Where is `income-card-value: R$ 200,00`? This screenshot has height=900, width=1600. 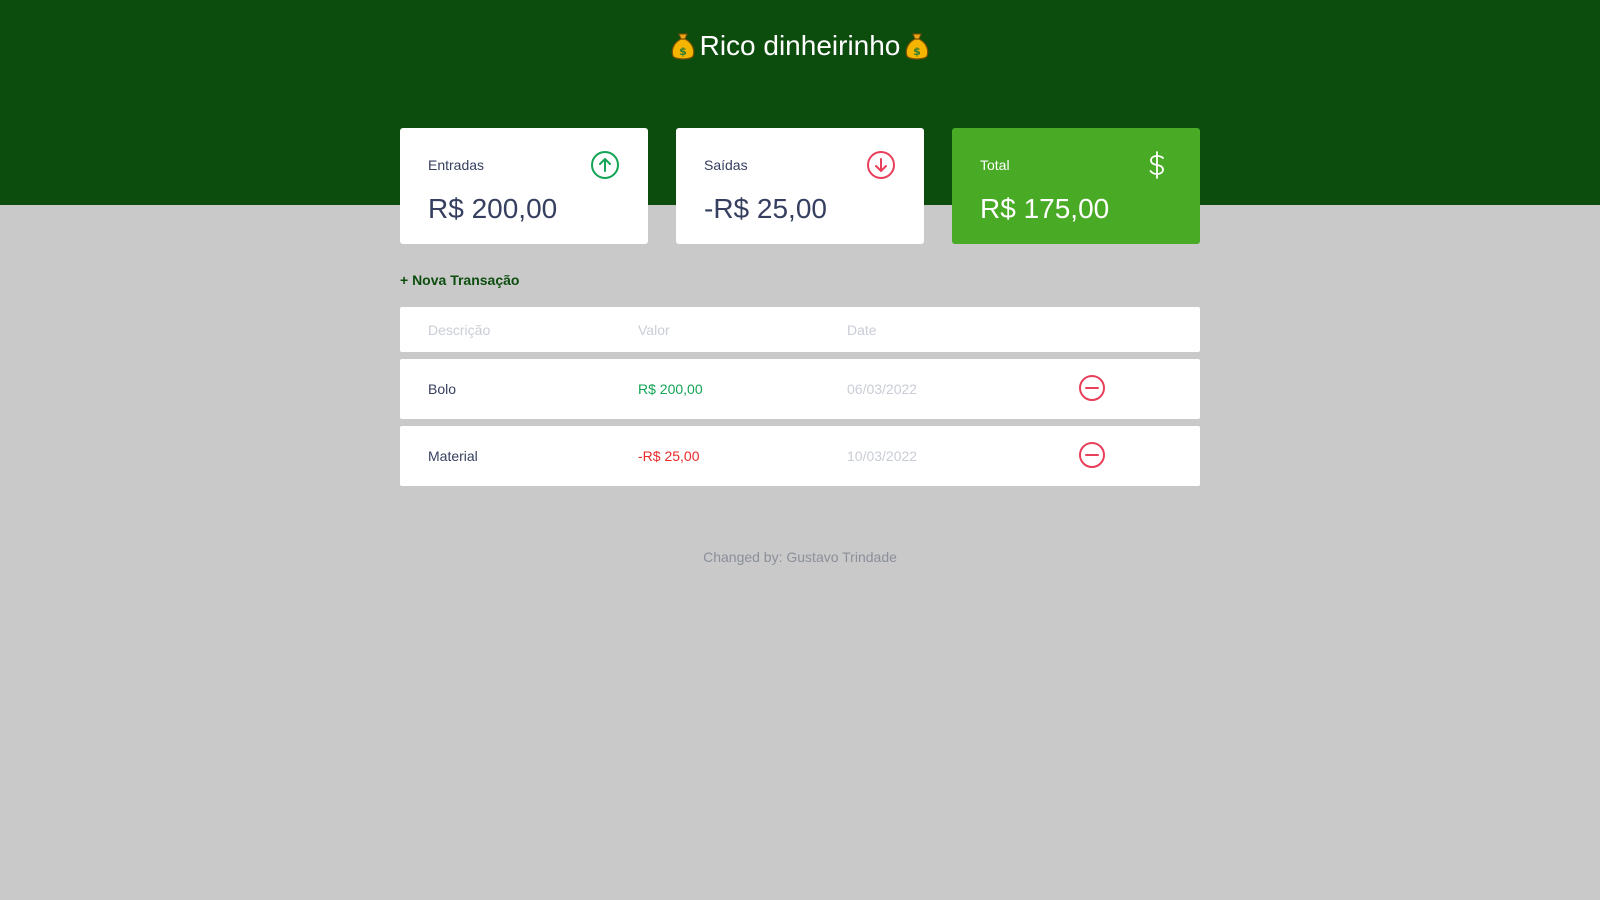
income-card-value: R$ 200,00 is located at coordinates (493, 208).